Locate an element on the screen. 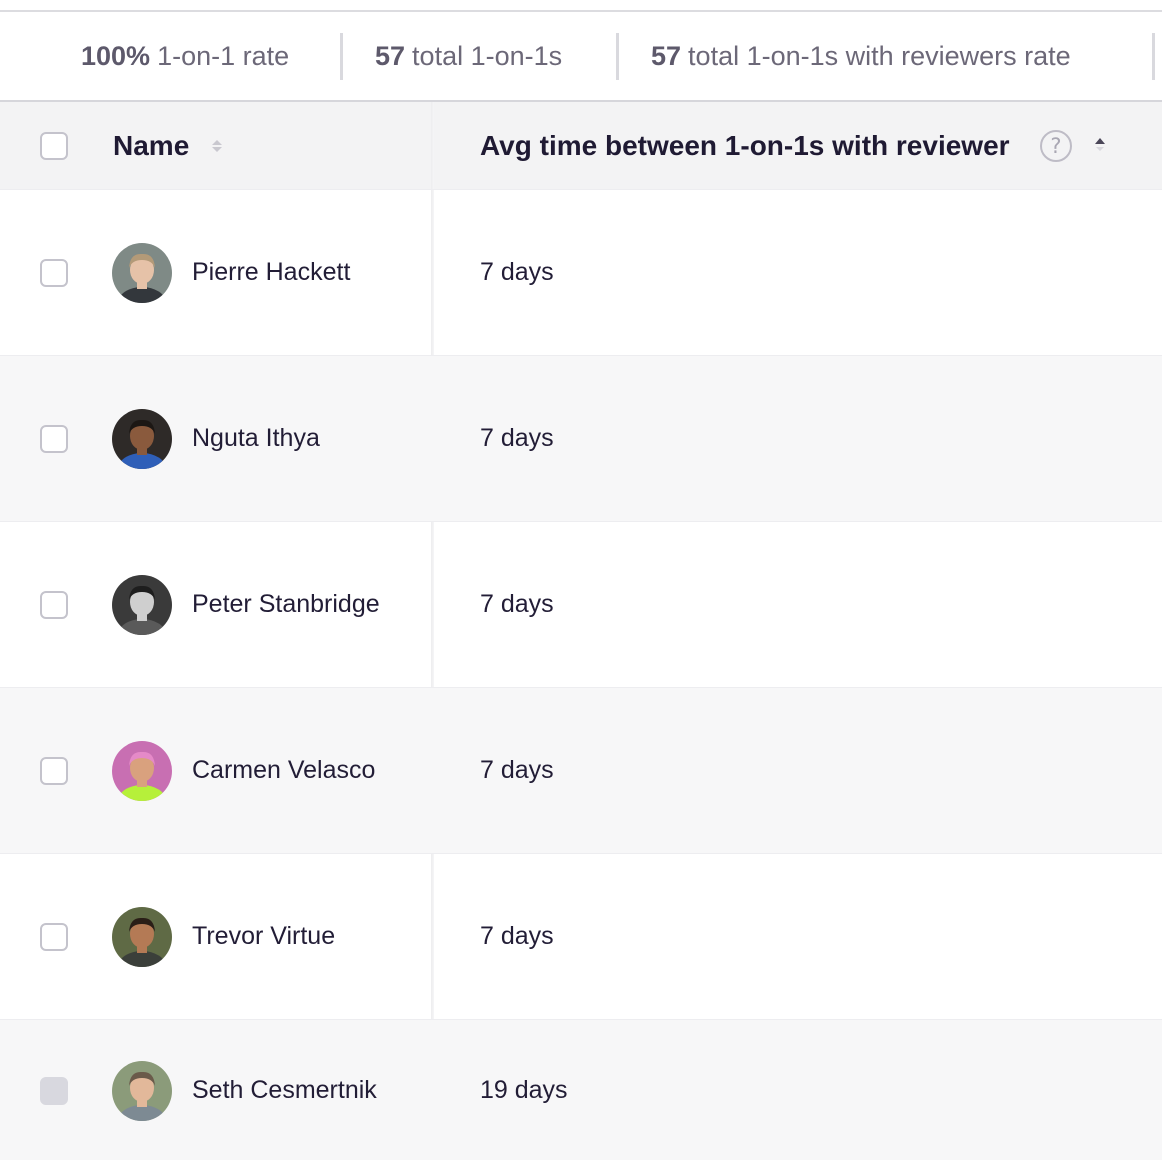  column-header-name: Name is located at coordinates (151, 145).